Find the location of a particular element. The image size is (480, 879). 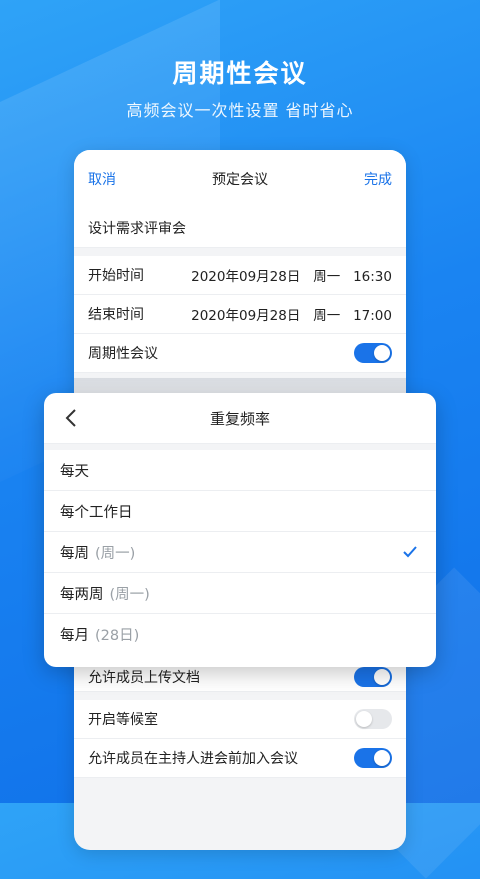

recurring-label: 周期性会议 is located at coordinates (123, 354).